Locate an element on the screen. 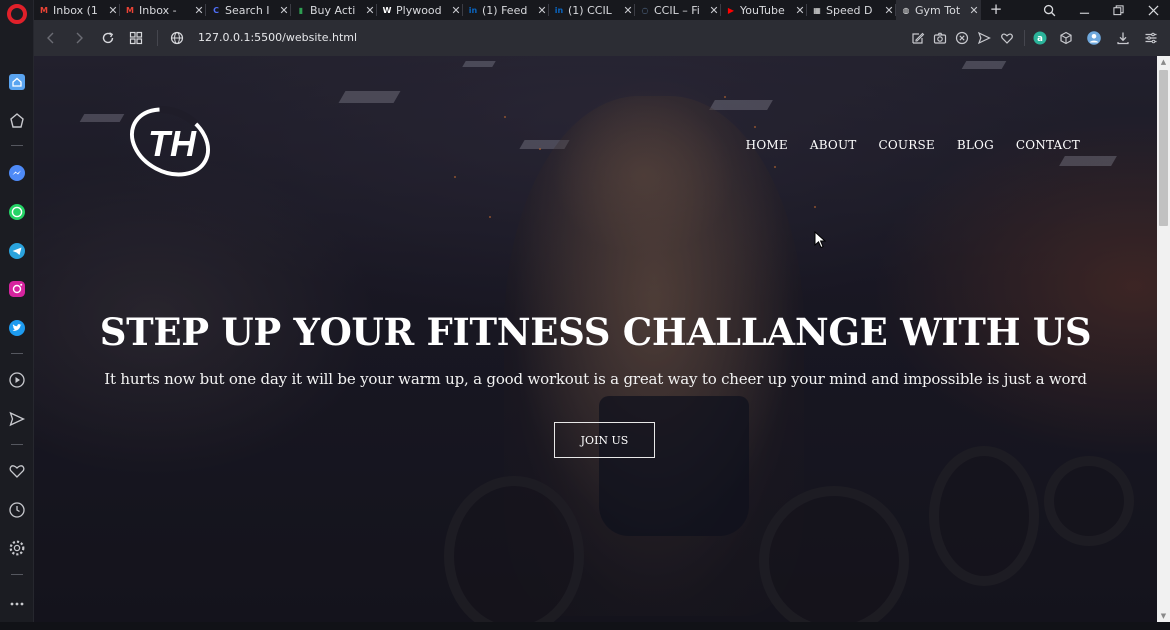 Image resolution: width=1170 pixels, height=630 pixels. twitter-icon is located at coordinates (17, 328).